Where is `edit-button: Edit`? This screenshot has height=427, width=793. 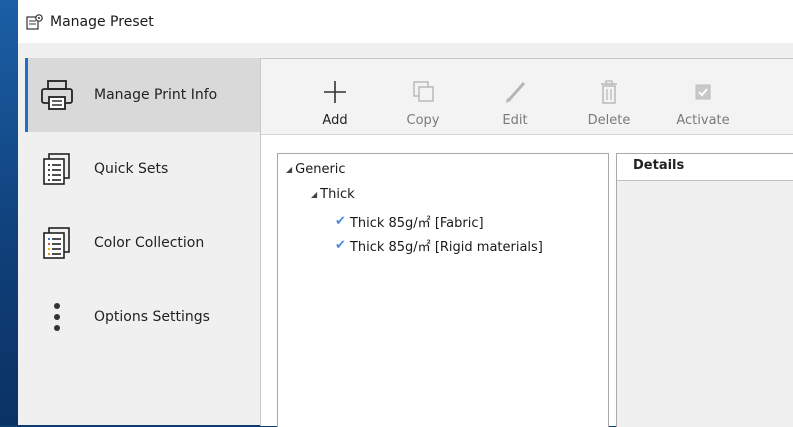
edit-button: Edit is located at coordinates (515, 97).